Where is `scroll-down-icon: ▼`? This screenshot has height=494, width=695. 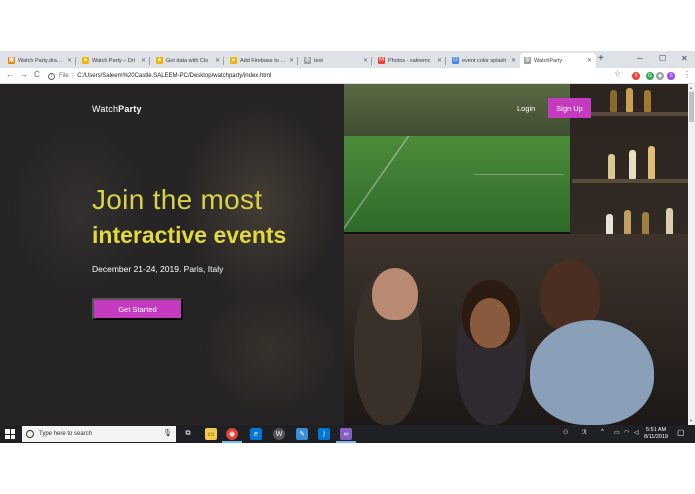
scroll-down-icon: ▼ is located at coordinates (691, 420).